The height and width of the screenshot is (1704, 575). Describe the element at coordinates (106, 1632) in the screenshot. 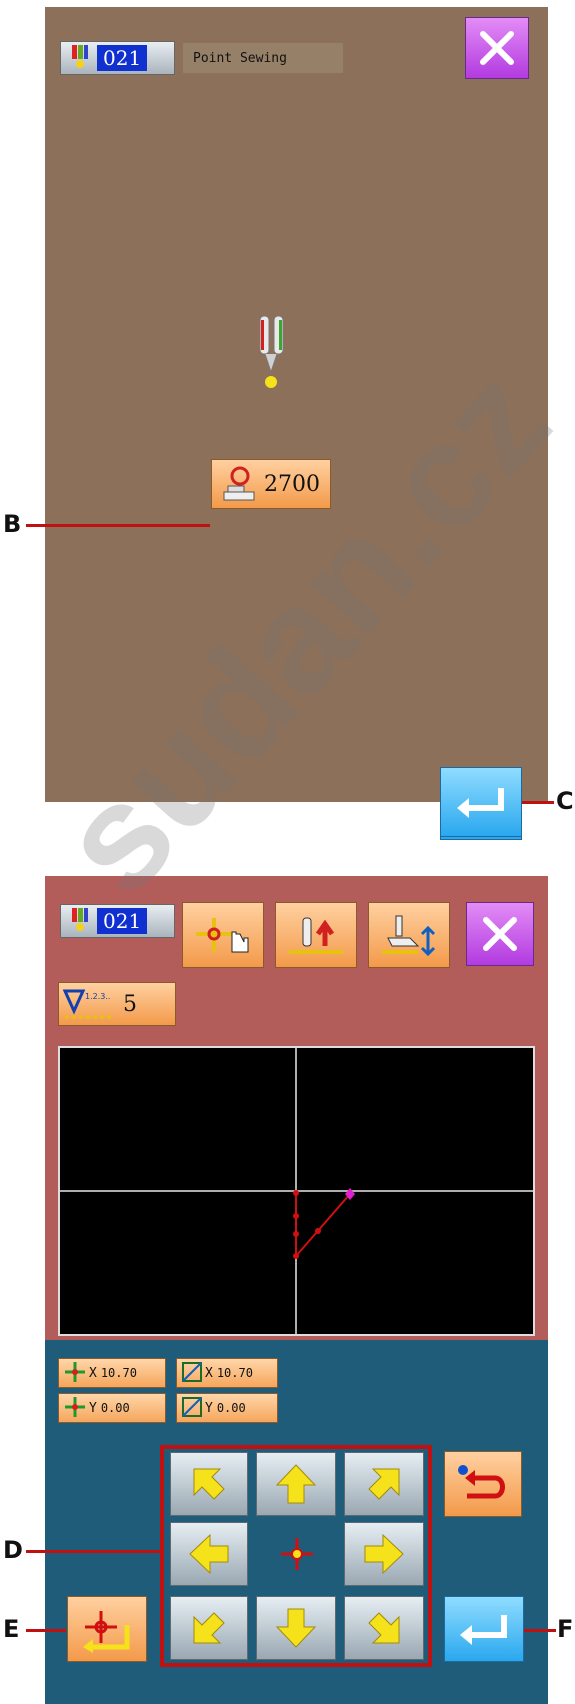

I see `set-point-enter-icon` at that location.